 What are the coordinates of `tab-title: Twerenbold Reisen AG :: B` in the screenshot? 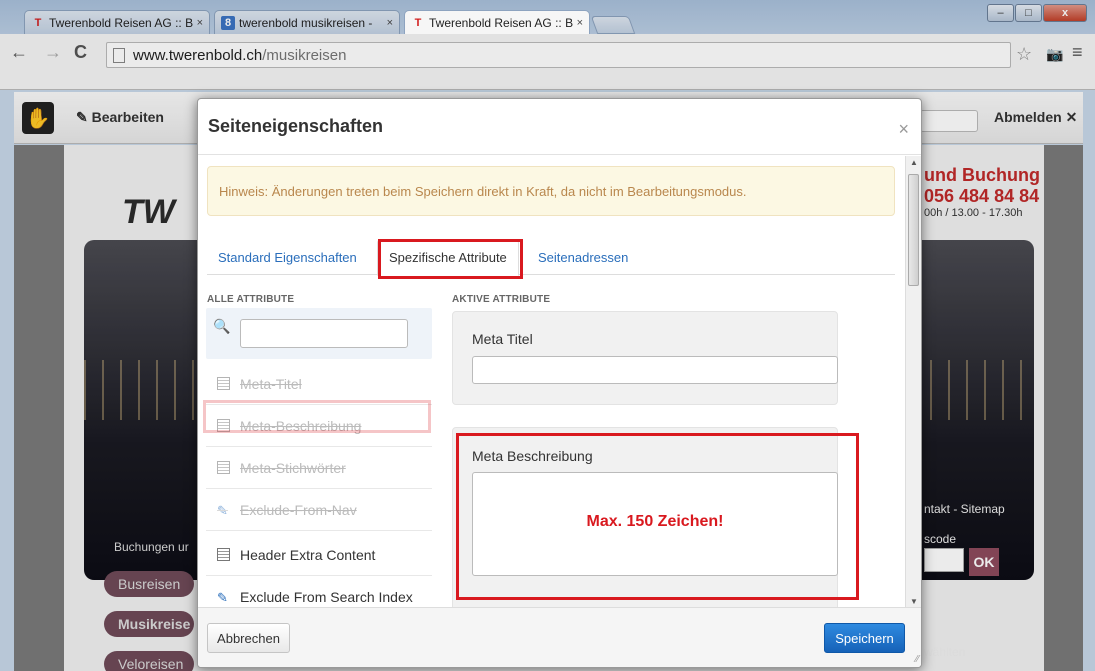 It's located at (501, 22).